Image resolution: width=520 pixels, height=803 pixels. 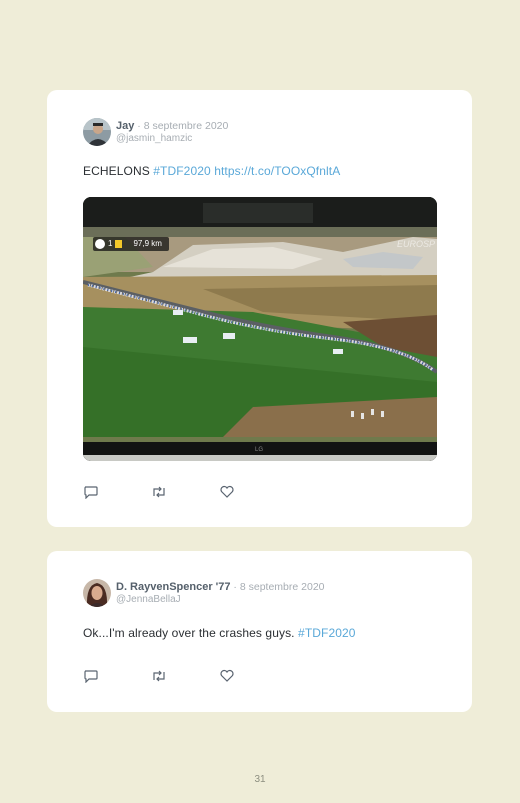 What do you see at coordinates (110, 243) in the screenshot?
I see `overlay-rank: 1` at bounding box center [110, 243].